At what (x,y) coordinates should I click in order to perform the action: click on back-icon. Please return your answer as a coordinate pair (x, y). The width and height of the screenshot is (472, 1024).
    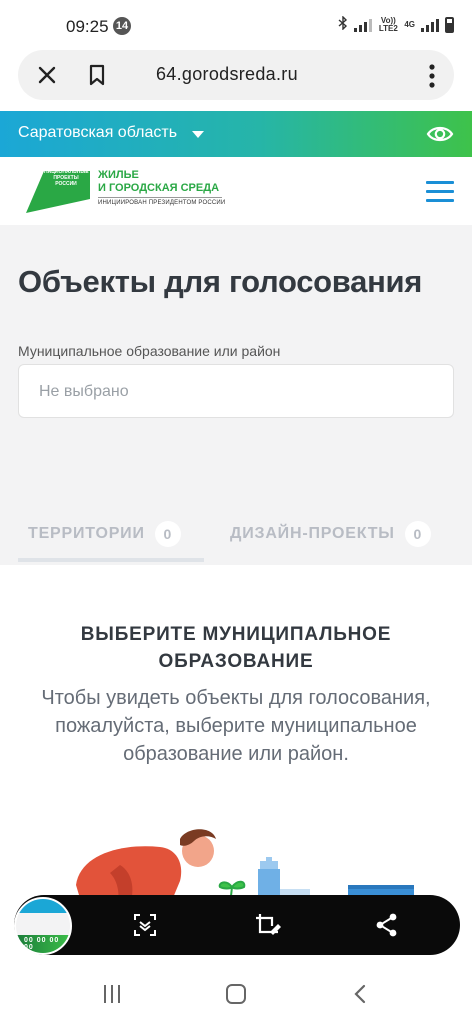
    Looking at the image, I should click on (360, 994).